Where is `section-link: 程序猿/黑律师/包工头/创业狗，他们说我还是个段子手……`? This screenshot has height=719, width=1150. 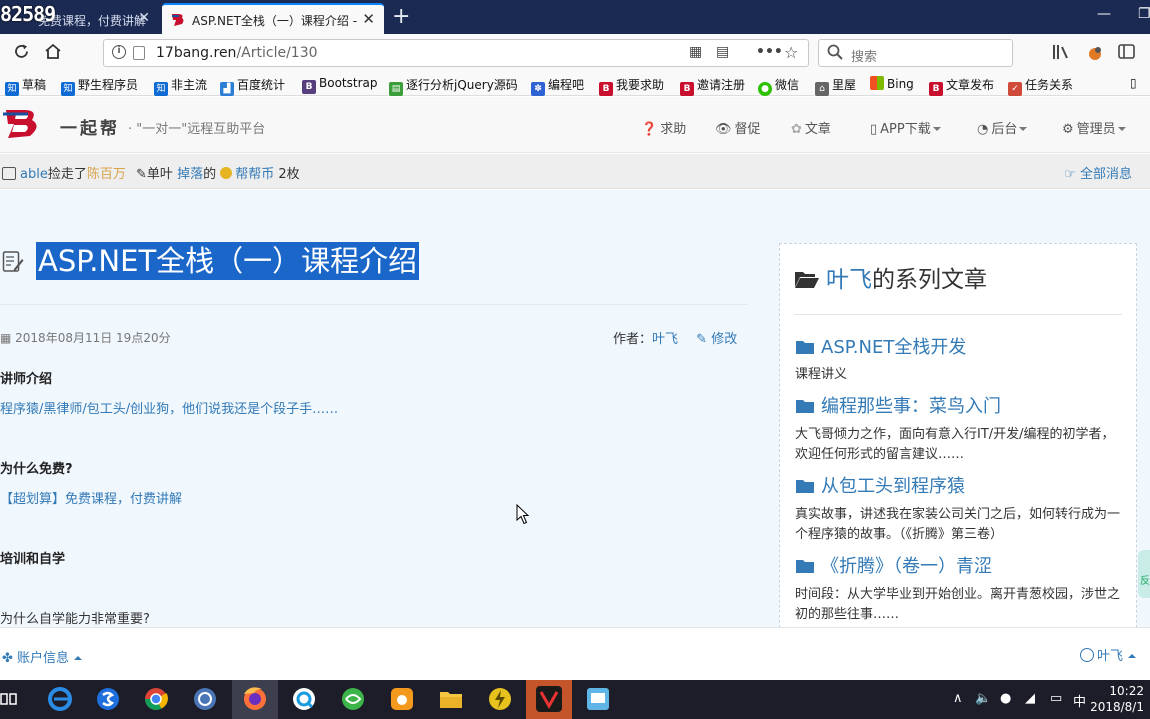
section-link: 程序猿/黑律师/包工头/创业狗，他们说我还是个段子手…… is located at coordinates (169, 407).